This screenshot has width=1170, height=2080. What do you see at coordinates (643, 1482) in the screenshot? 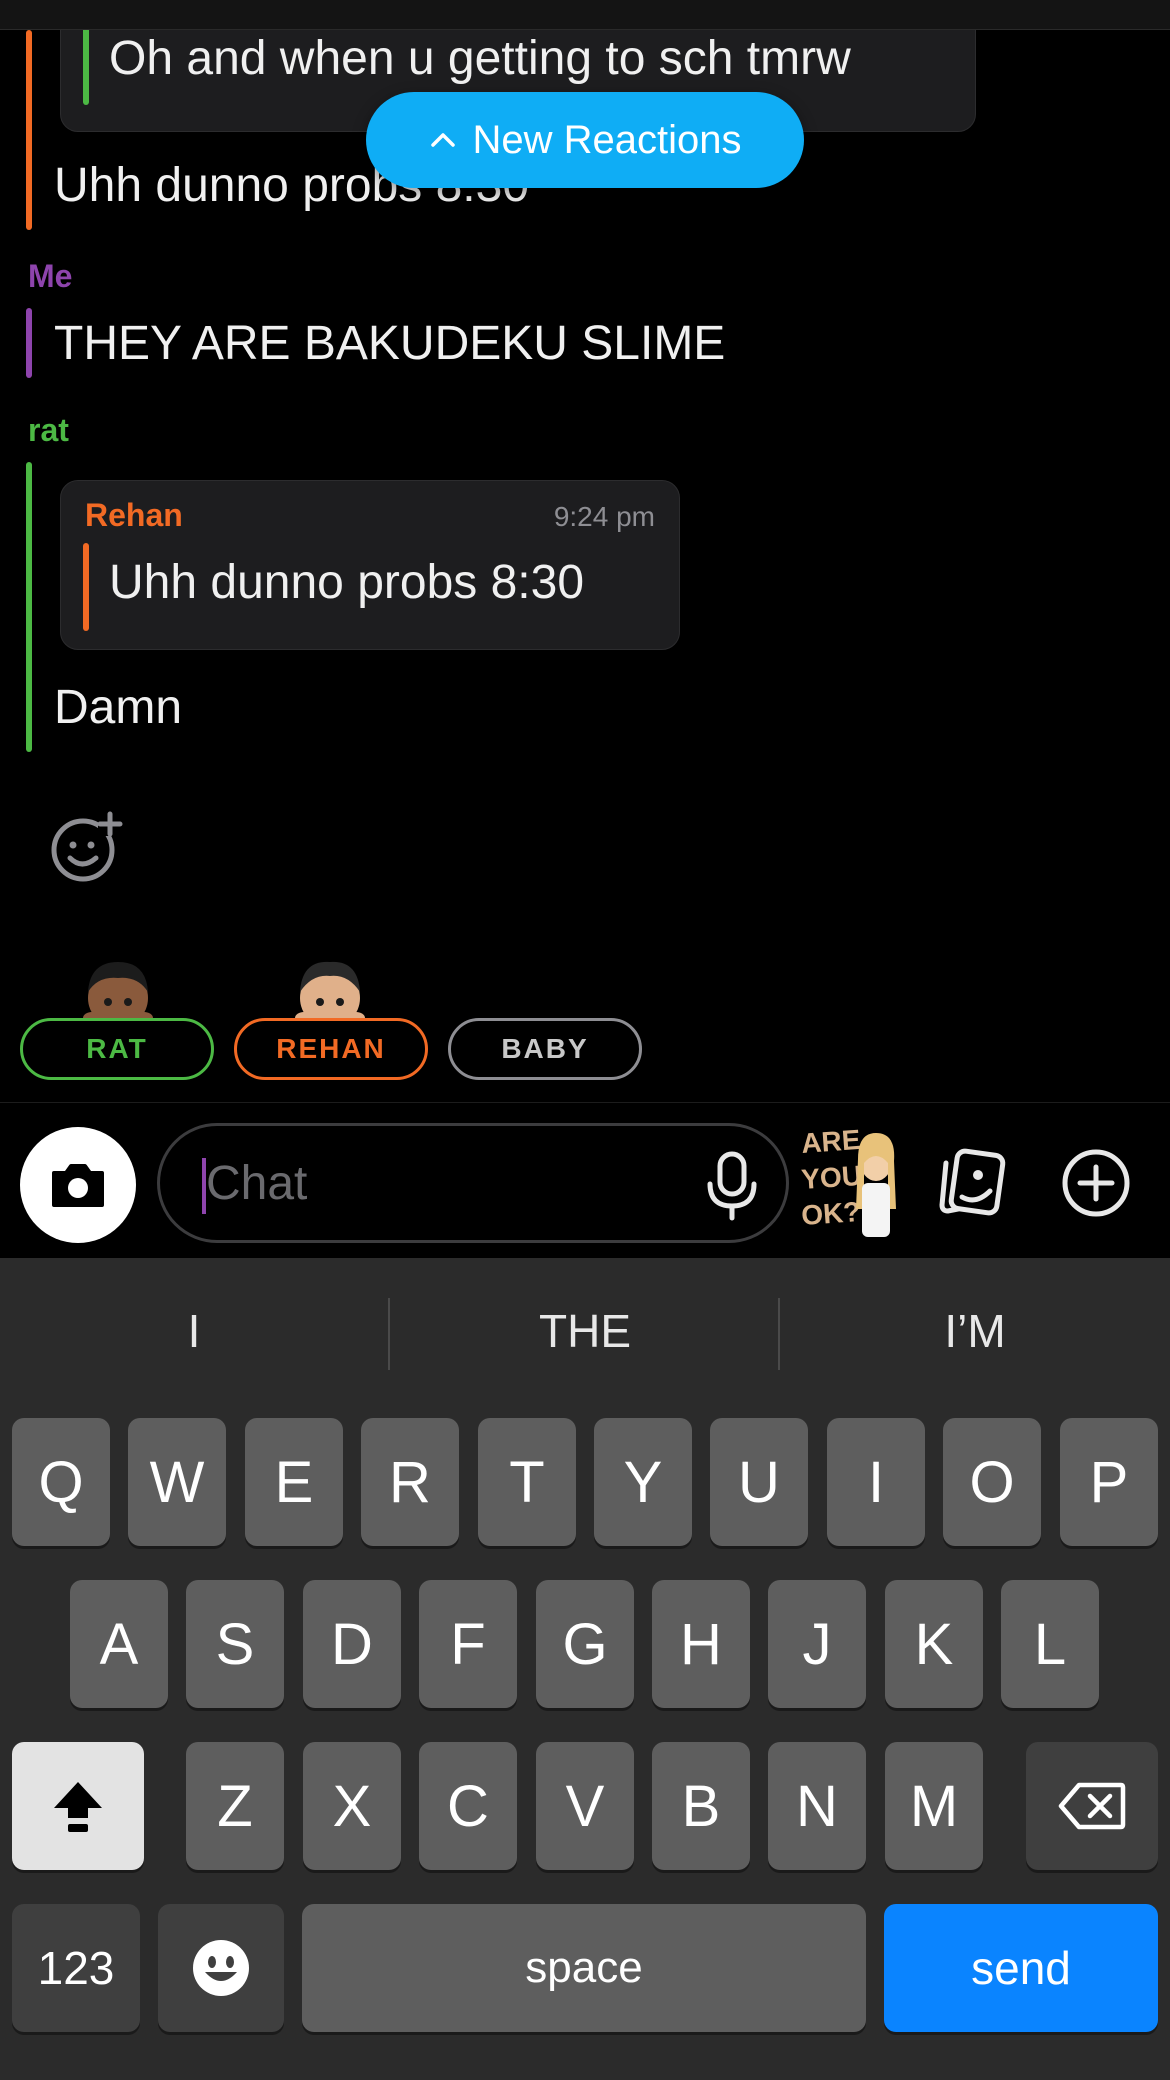
I see `key-y: Y` at bounding box center [643, 1482].